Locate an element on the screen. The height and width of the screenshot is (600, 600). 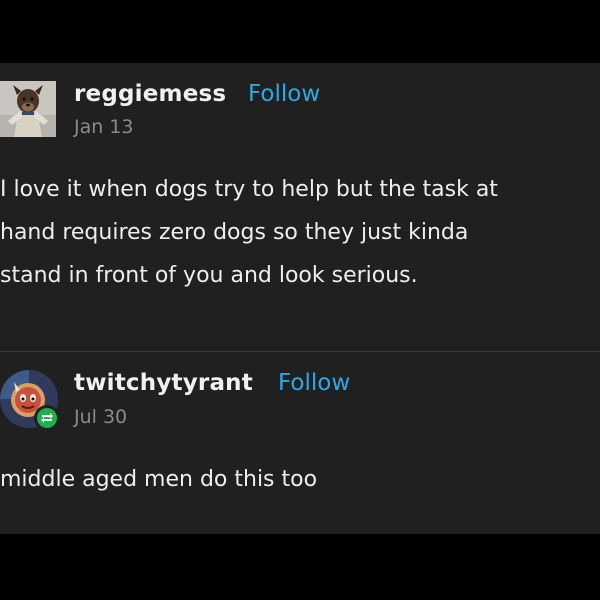
post-date: Jul 30 is located at coordinates (100, 417).